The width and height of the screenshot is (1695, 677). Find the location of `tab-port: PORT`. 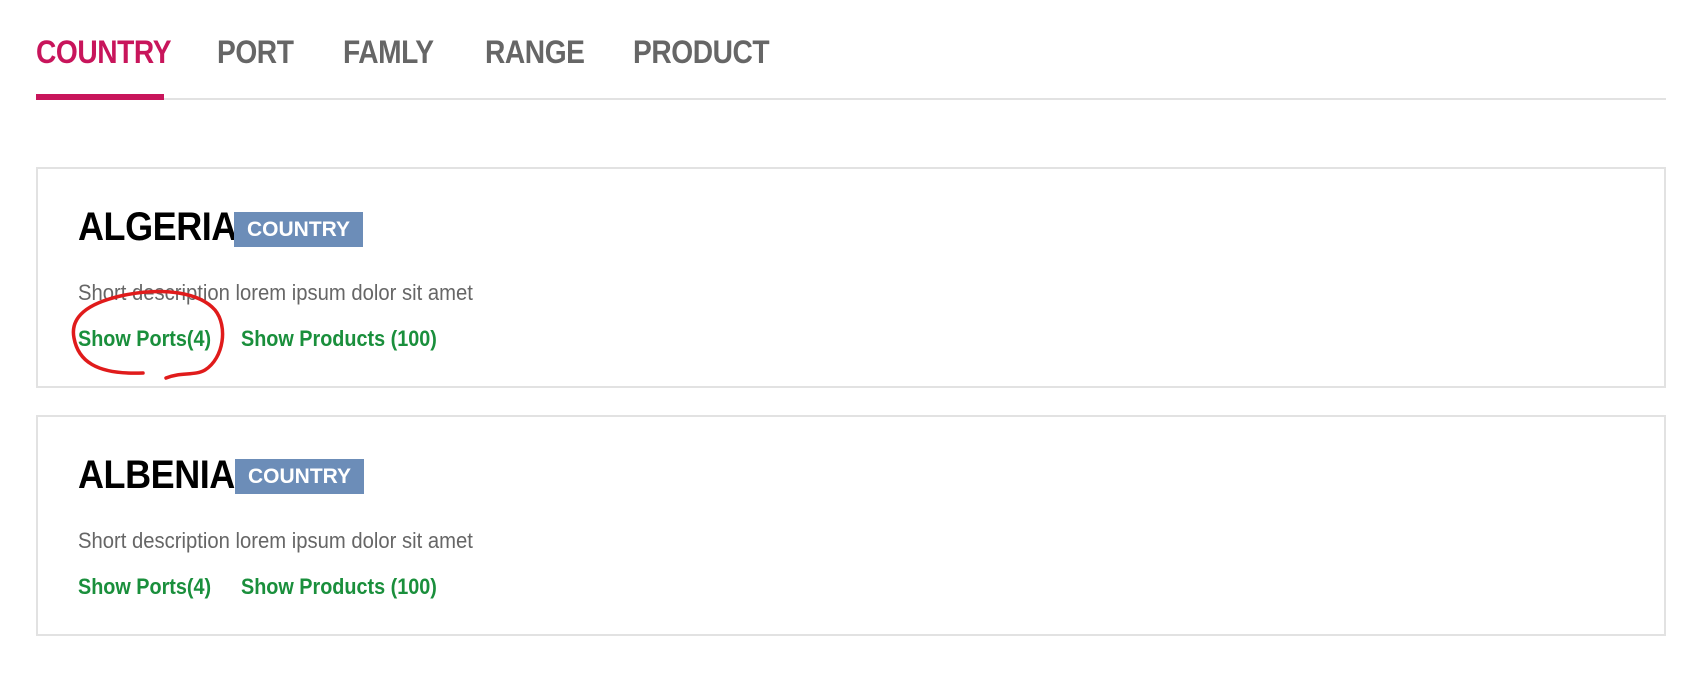

tab-port: PORT is located at coordinates (255, 52).